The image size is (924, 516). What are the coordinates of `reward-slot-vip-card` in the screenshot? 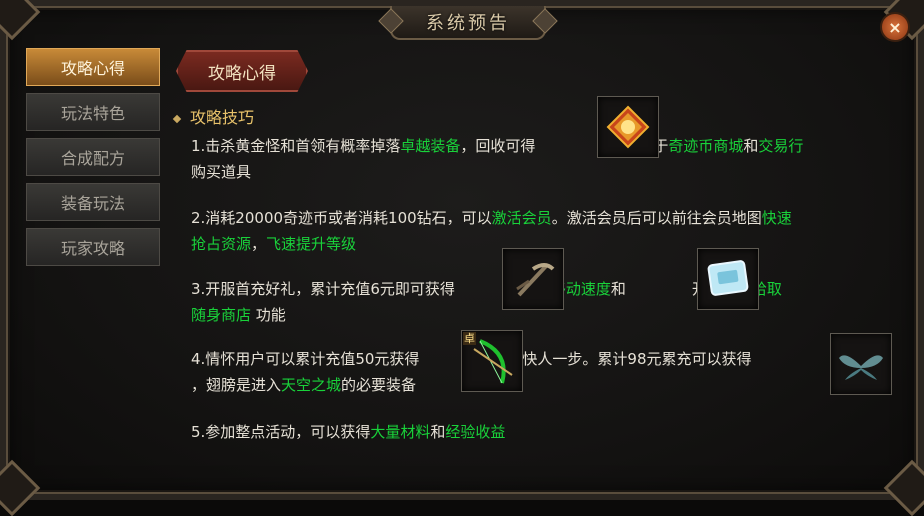 It's located at (728, 279).